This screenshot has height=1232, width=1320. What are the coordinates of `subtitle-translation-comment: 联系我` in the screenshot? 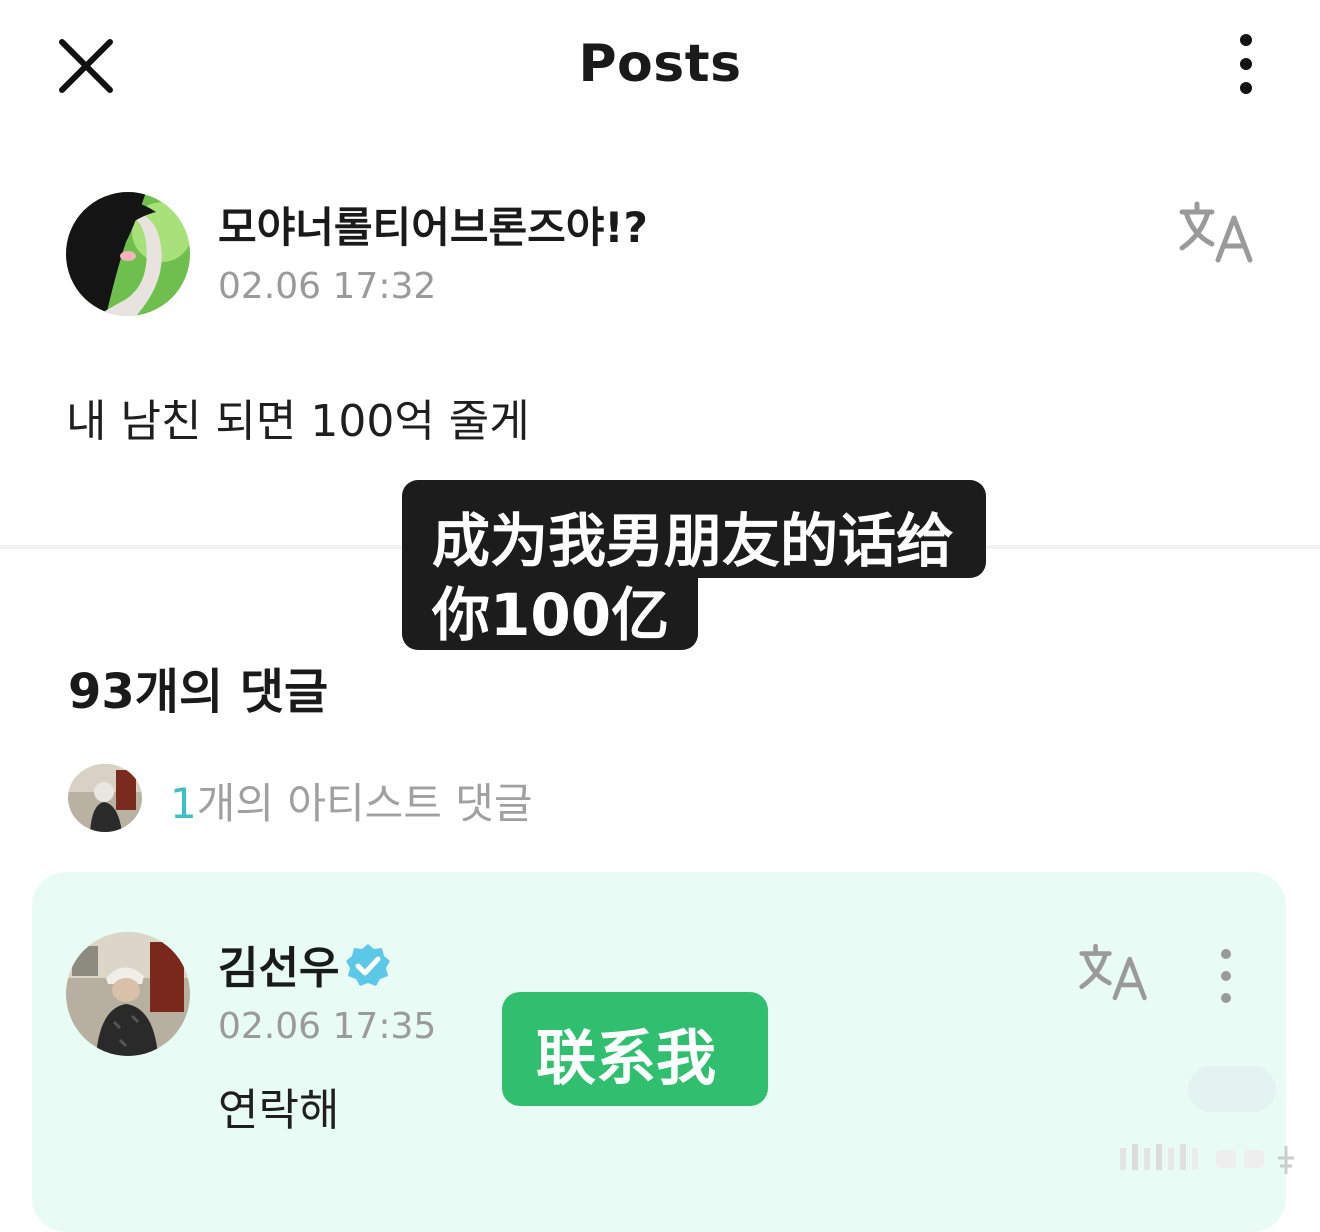 It's located at (626, 1059).